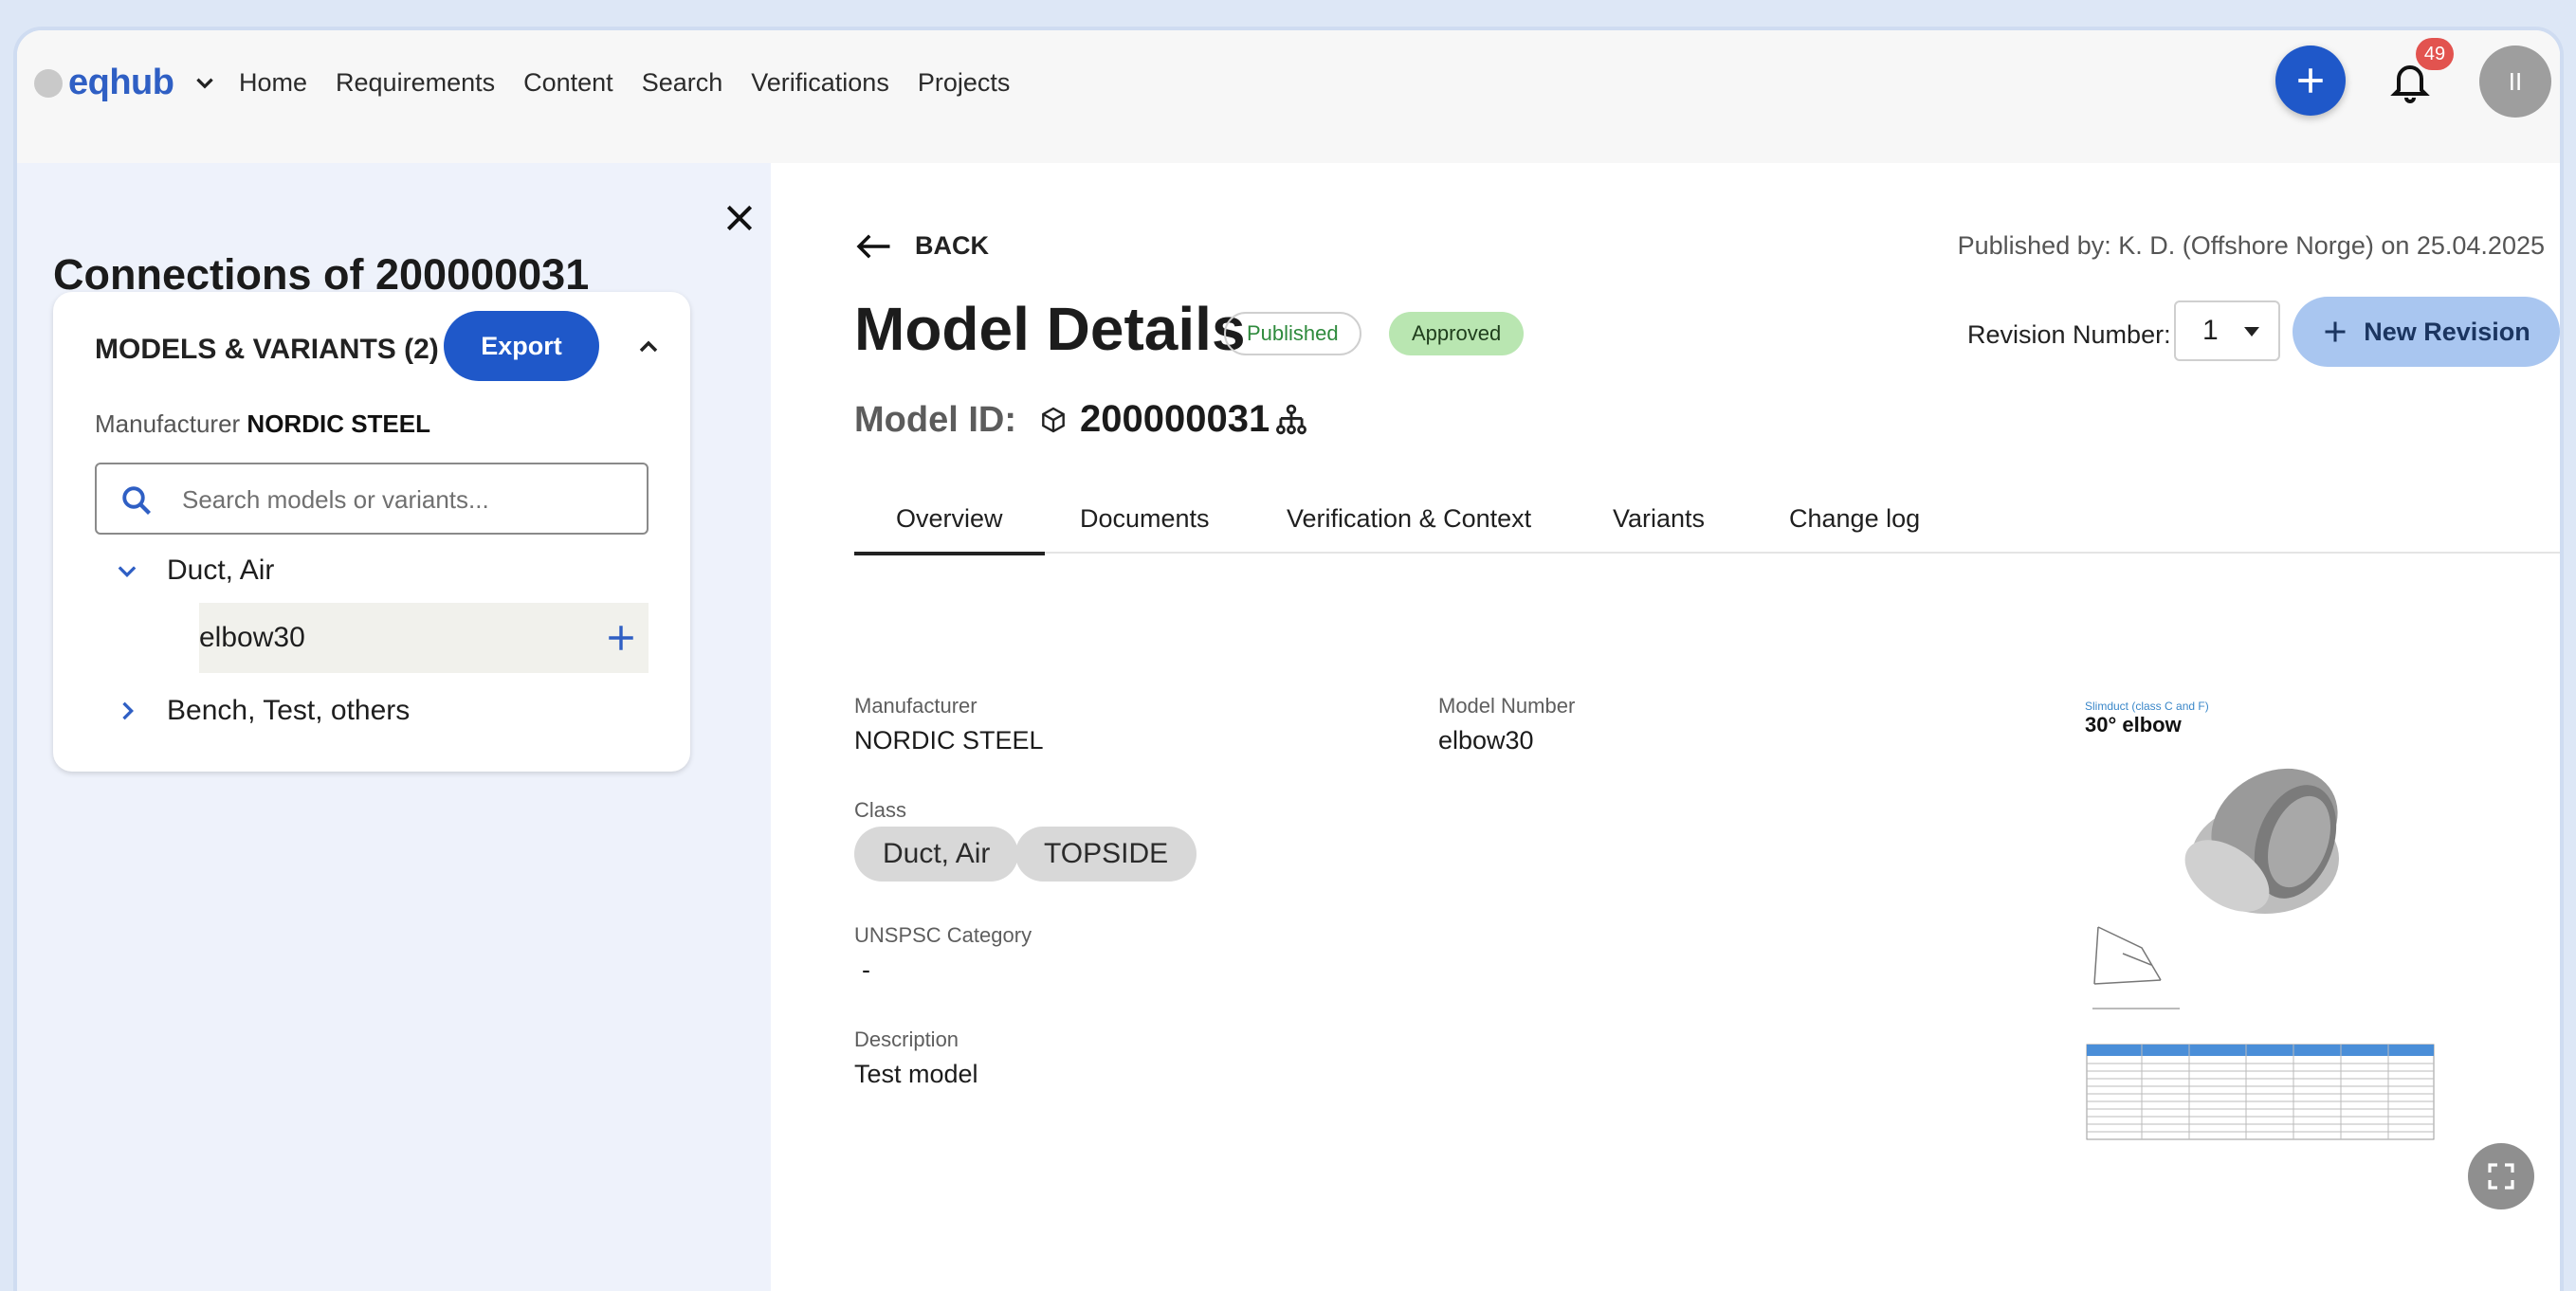  Describe the element at coordinates (935, 420) in the screenshot. I see `model-id-label: Model ID:` at that location.